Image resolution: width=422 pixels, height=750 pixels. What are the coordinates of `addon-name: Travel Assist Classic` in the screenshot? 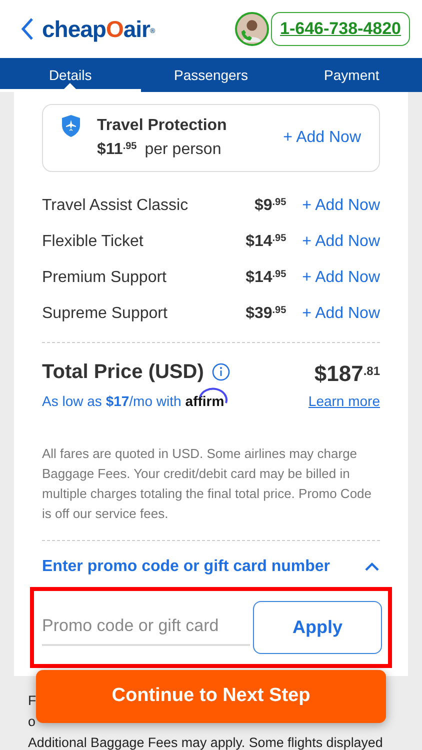 It's located at (116, 206).